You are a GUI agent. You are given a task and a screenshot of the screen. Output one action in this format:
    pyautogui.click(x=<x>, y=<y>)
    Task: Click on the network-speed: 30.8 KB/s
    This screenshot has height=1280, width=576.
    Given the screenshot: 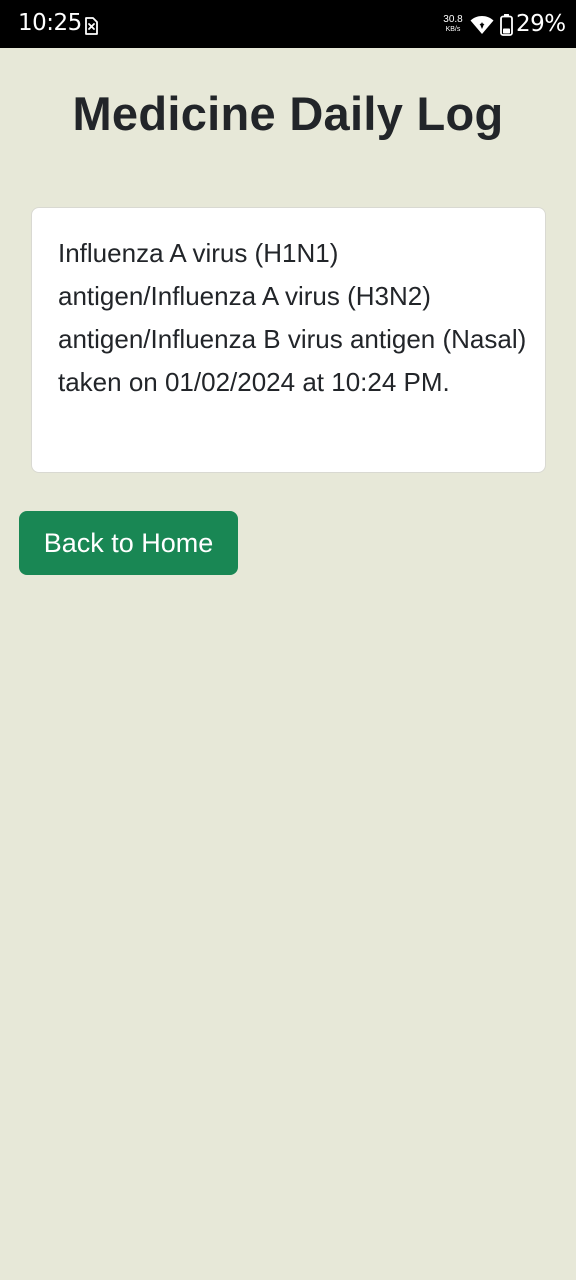 What is the action you would take?
    pyautogui.click(x=453, y=24)
    